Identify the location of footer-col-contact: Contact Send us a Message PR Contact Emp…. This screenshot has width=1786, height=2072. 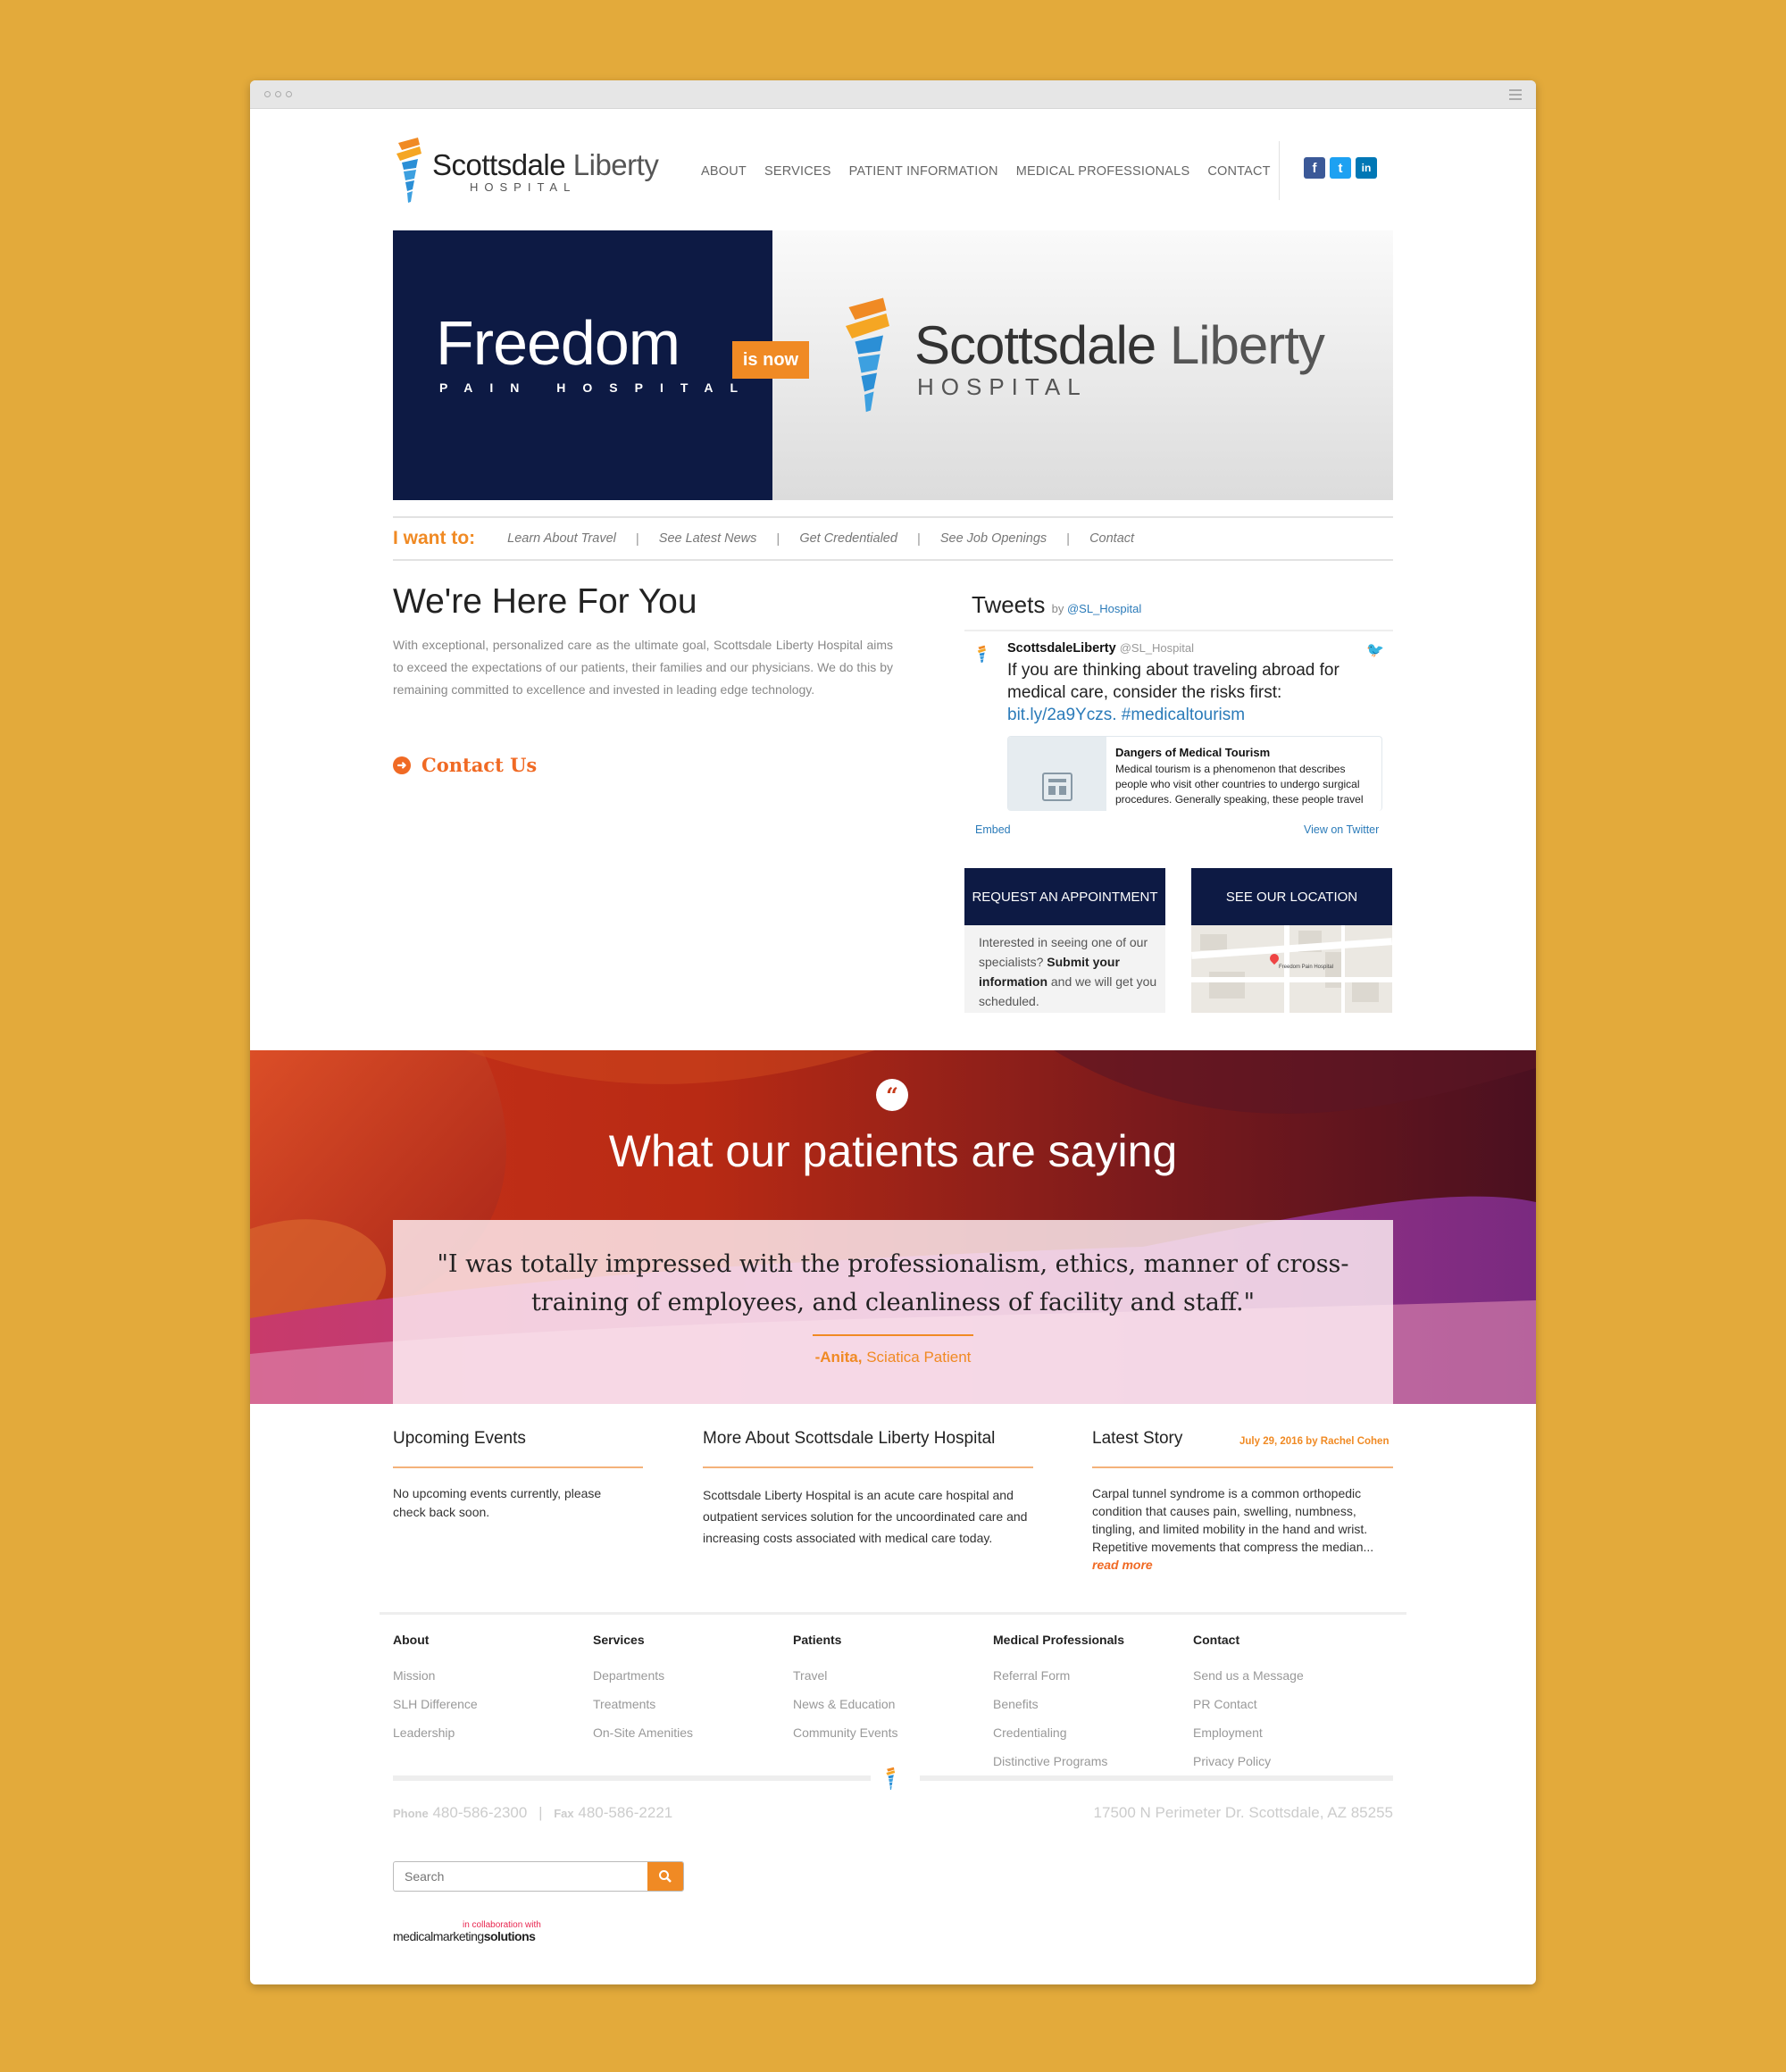
(1248, 1700).